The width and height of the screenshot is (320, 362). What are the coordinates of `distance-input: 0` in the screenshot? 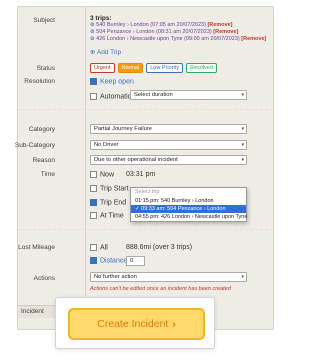 It's located at (135, 261).